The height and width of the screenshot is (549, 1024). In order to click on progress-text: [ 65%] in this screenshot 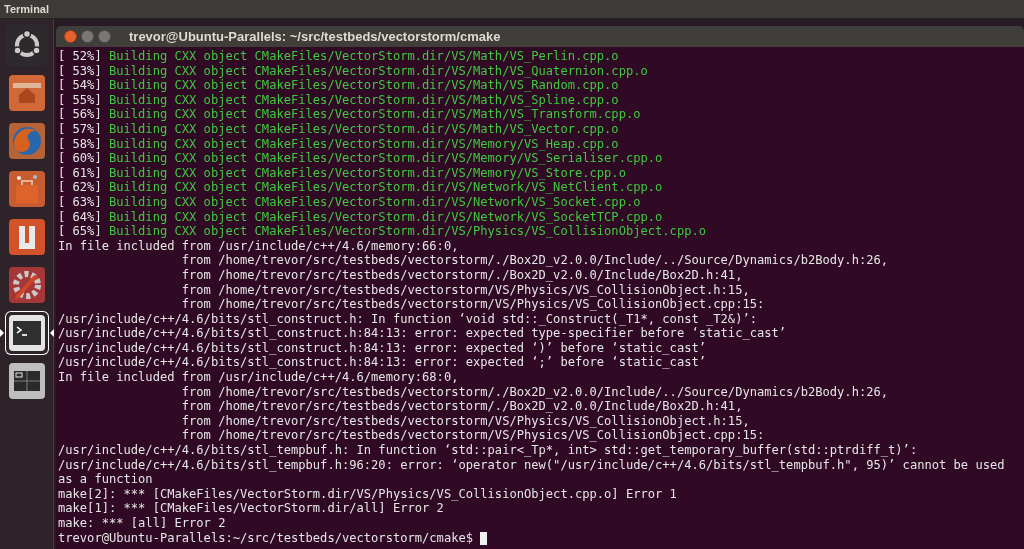, I will do `click(80, 231)`.